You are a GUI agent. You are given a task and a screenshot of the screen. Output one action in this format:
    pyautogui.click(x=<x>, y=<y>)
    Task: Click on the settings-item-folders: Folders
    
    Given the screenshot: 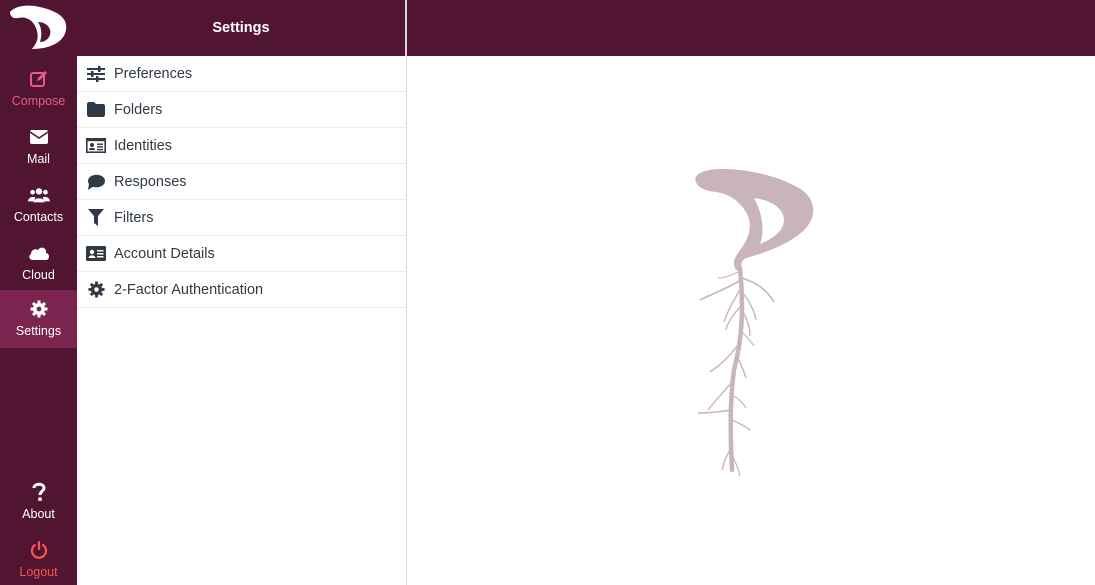 What is the action you would take?
    pyautogui.click(x=241, y=110)
    